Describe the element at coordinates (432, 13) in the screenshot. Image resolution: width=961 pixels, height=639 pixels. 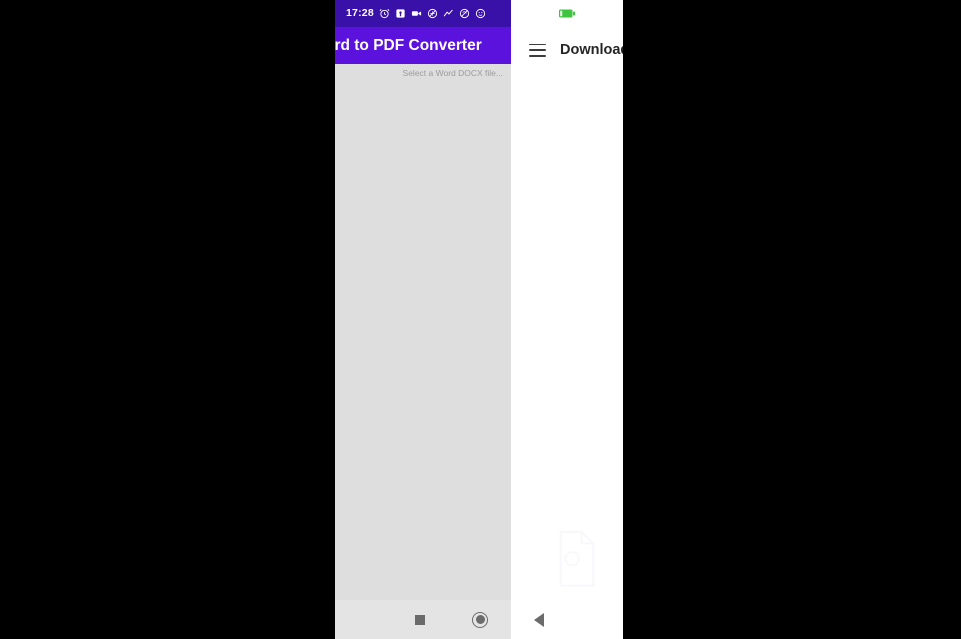
I see `location-off-icon` at that location.